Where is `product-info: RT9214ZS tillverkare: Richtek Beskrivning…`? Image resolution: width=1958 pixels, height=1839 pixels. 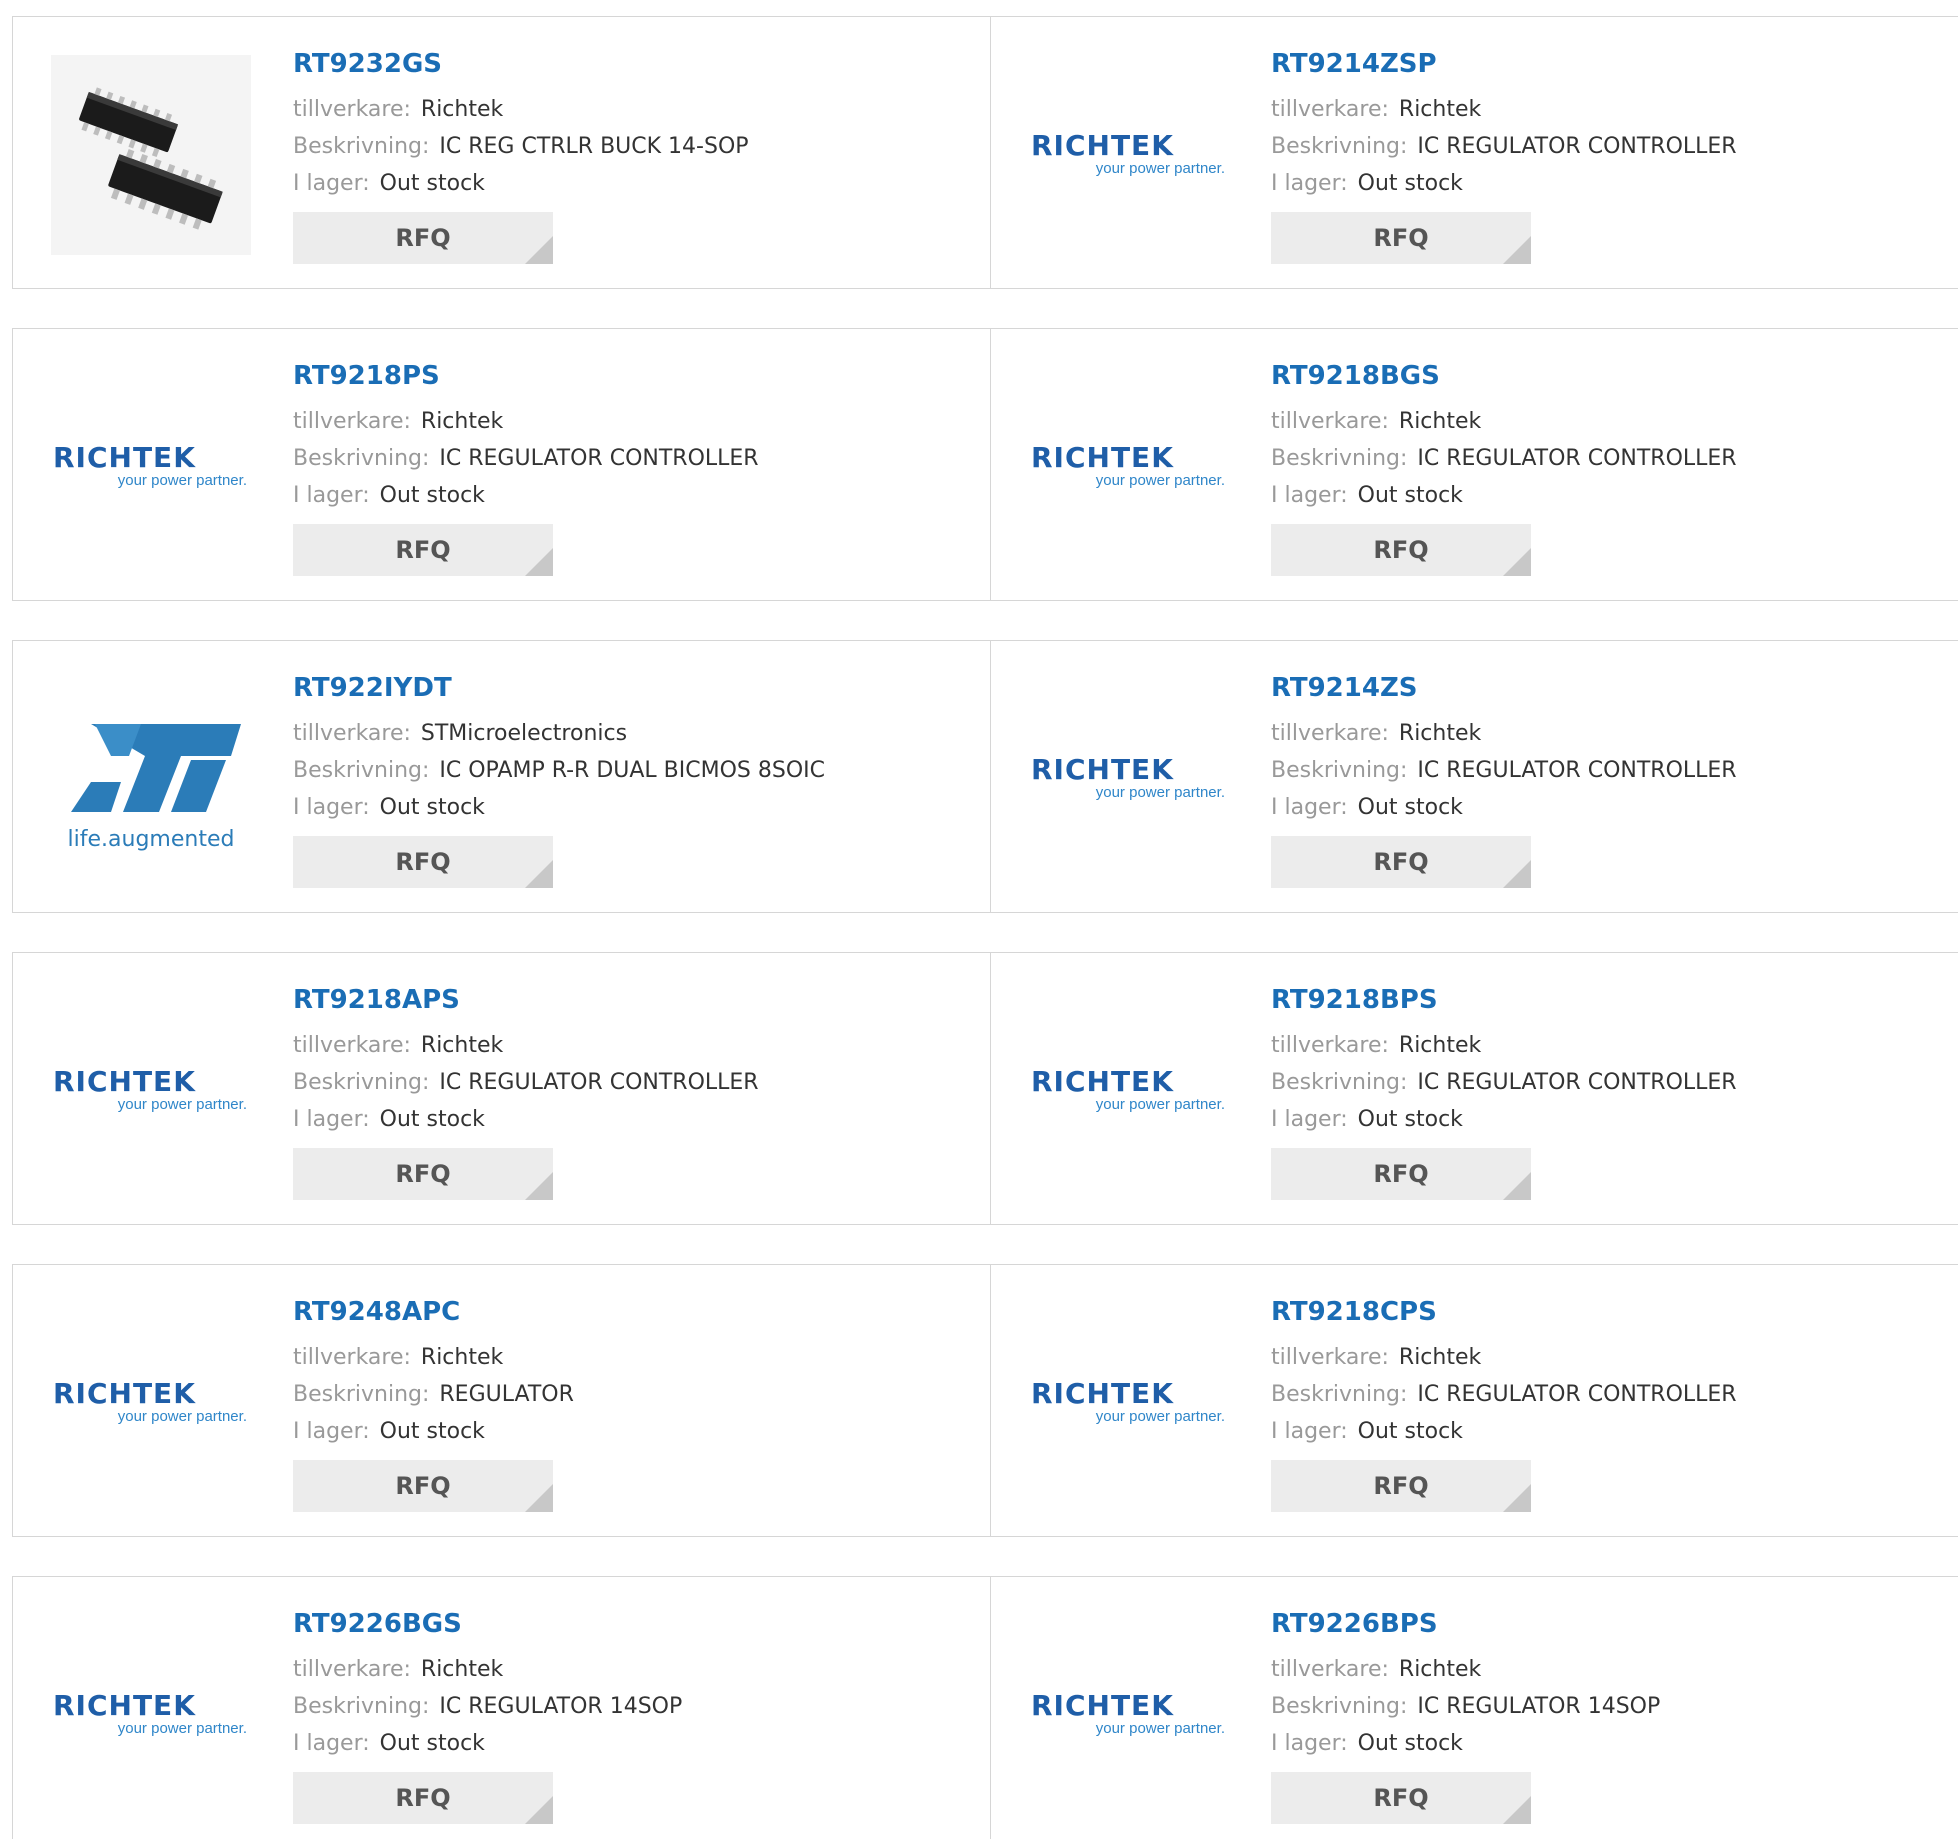
product-info: RT9214ZS tillverkare: Richtek Beskrivning… is located at coordinates (1504, 779).